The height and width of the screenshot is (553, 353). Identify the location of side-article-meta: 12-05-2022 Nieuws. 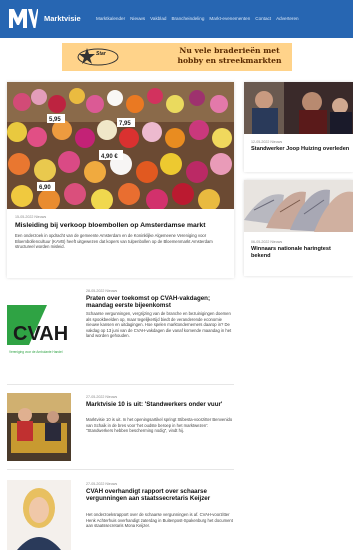
(267, 142).